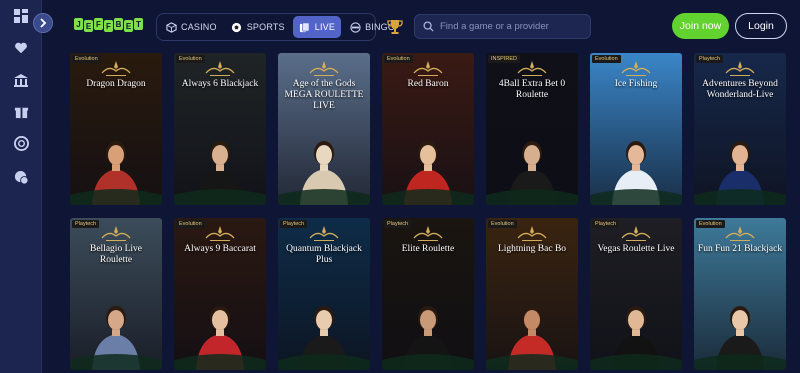  Describe the element at coordinates (636, 84) in the screenshot. I see `game-title: Ice Fishing` at that location.